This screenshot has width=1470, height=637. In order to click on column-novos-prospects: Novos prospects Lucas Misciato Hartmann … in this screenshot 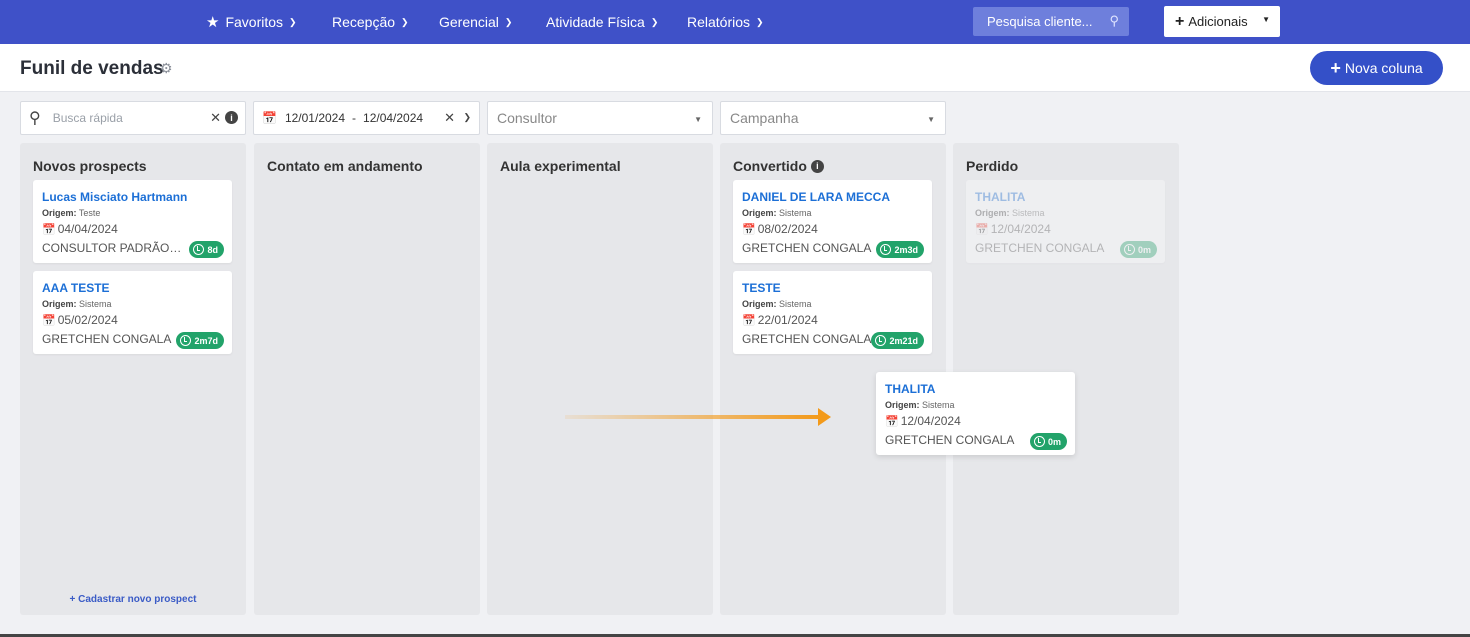, I will do `click(133, 379)`.